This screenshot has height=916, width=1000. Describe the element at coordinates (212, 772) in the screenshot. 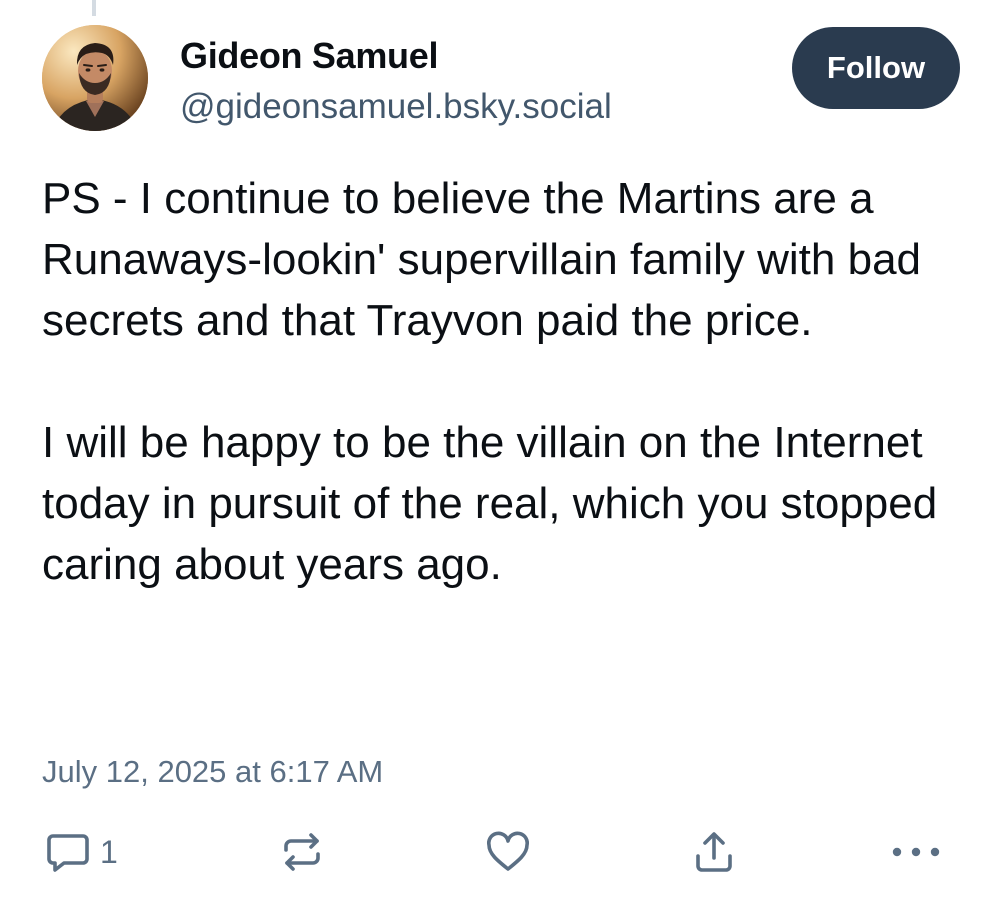

I see `post-timestamp: July 12, 2025 at 6:17 AM` at that location.